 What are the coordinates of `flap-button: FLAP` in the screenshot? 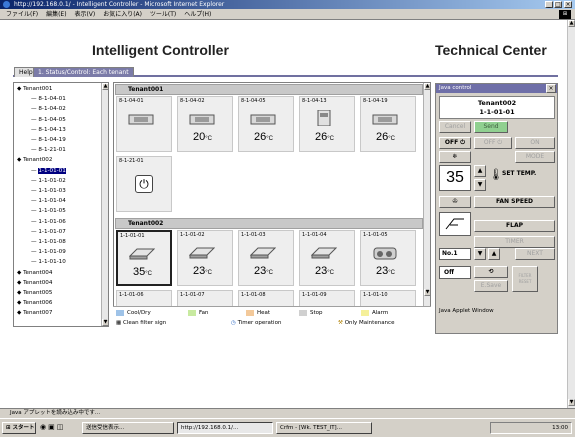 It's located at (514, 226).